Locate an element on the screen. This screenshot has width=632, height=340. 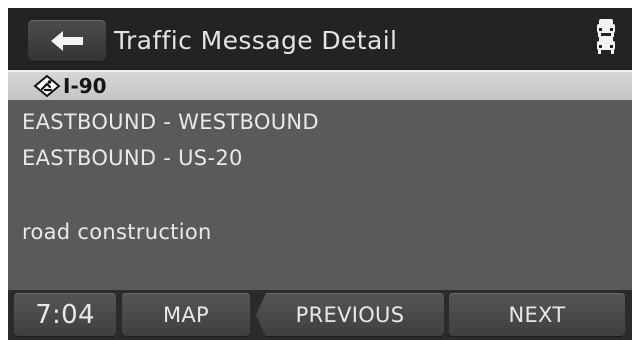
road-construction-icon is located at coordinates (47, 86).